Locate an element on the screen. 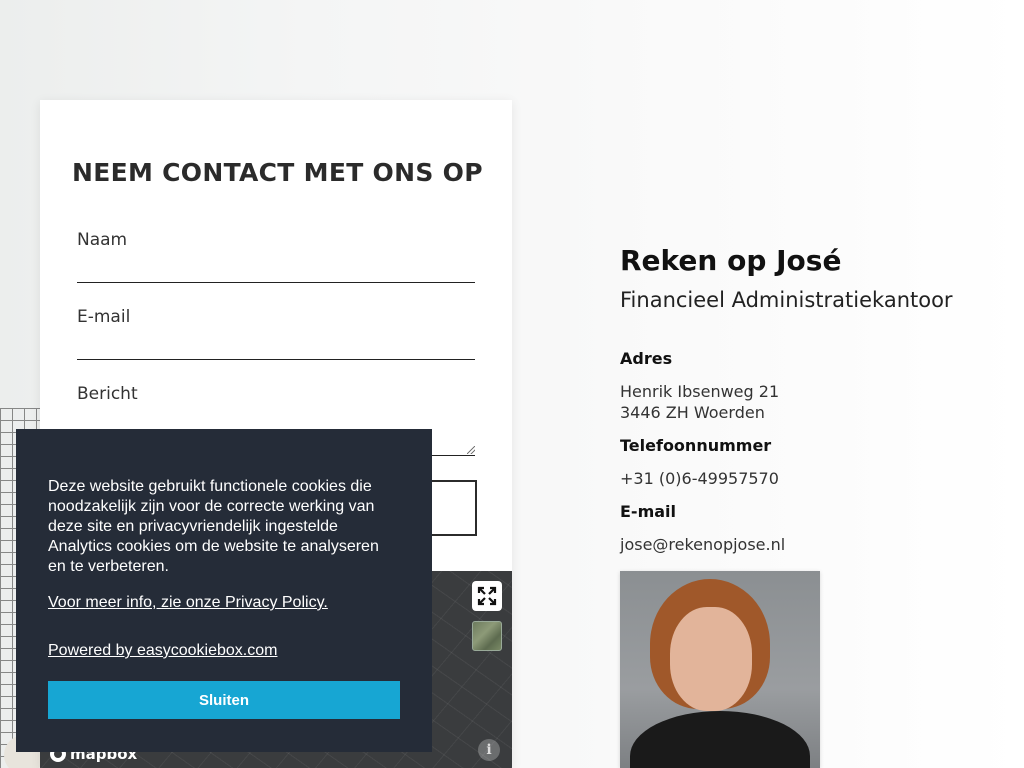 The width and height of the screenshot is (1024, 768). email-address: jose@rekenopjose.nl is located at coordinates (702, 544).